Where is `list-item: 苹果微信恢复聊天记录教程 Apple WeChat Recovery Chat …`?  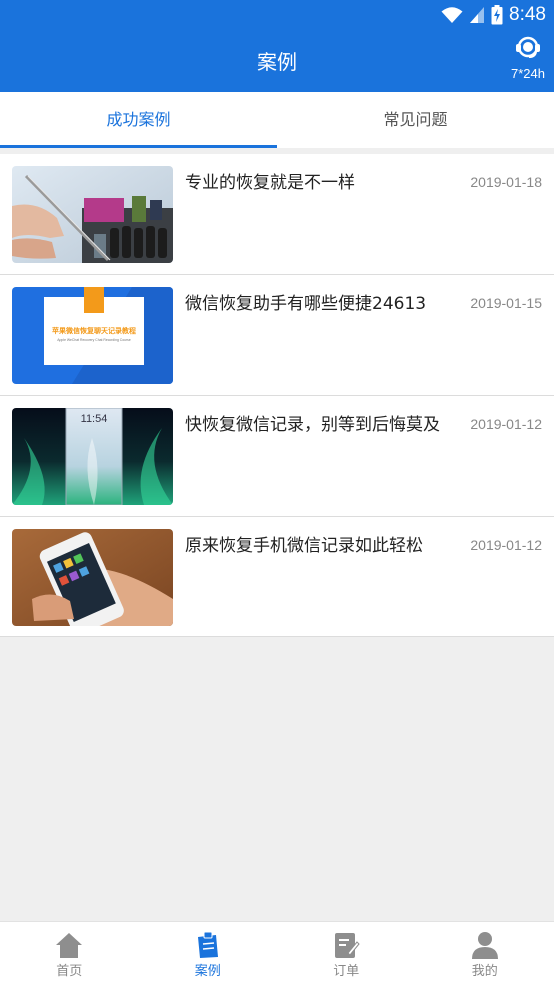
list-item: 苹果微信恢复聊天记录教程 Apple WeChat Recovery Chat … is located at coordinates (277, 335).